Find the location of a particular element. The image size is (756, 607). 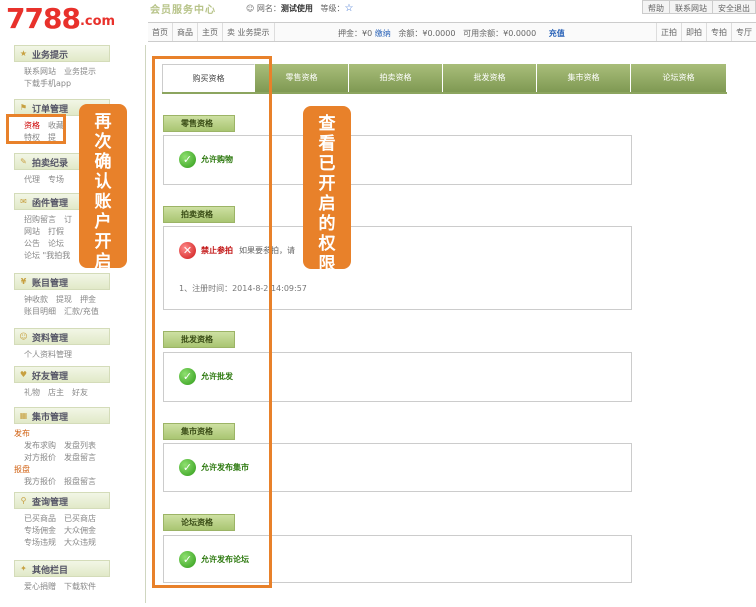

sidebar-link: 联系网站 is located at coordinates (40, 71).